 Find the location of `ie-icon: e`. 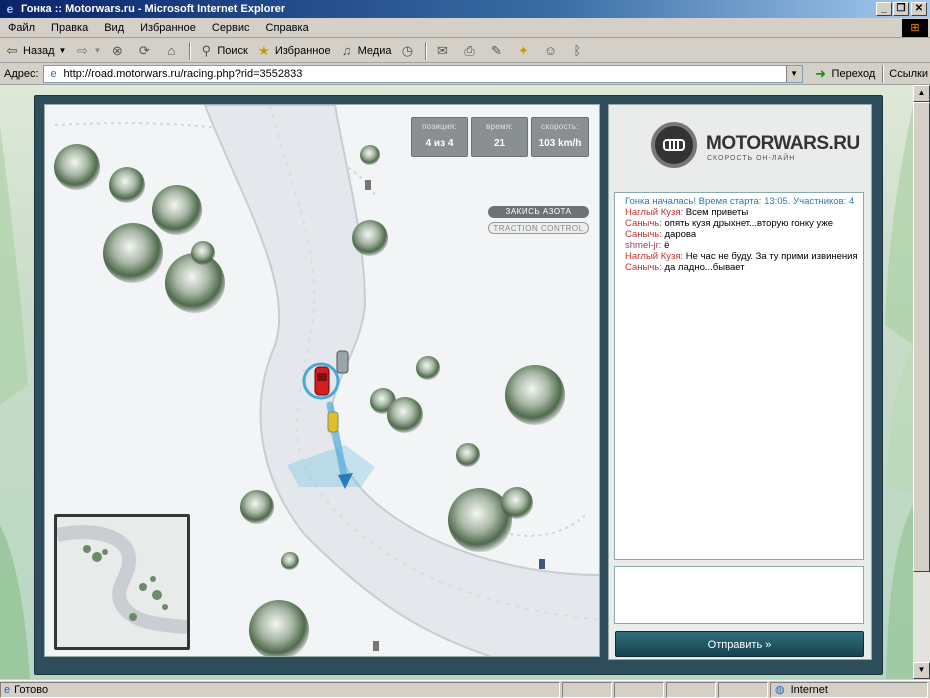

ie-icon: e is located at coordinates (10, 9).